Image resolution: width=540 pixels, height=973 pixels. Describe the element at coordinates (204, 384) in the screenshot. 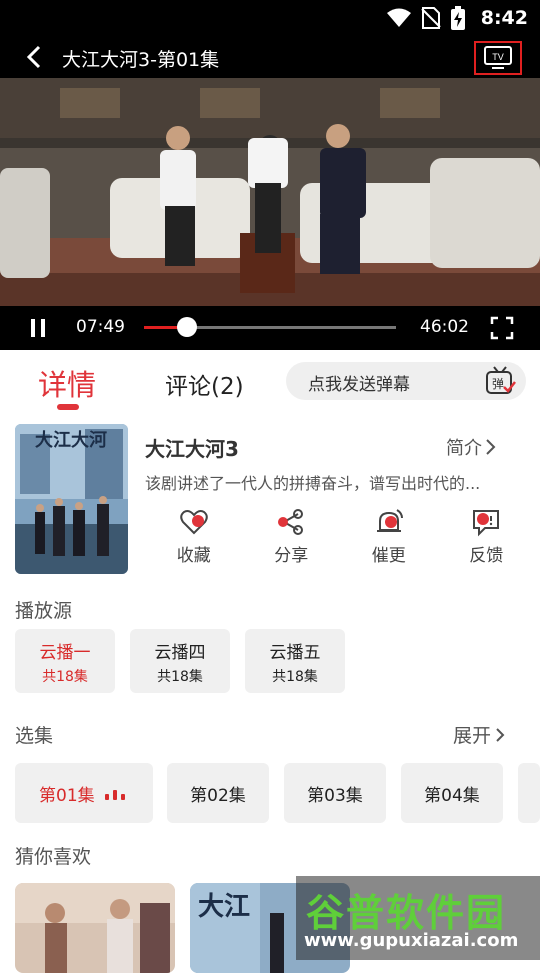

I see `tab-comments: 评论(2)` at that location.